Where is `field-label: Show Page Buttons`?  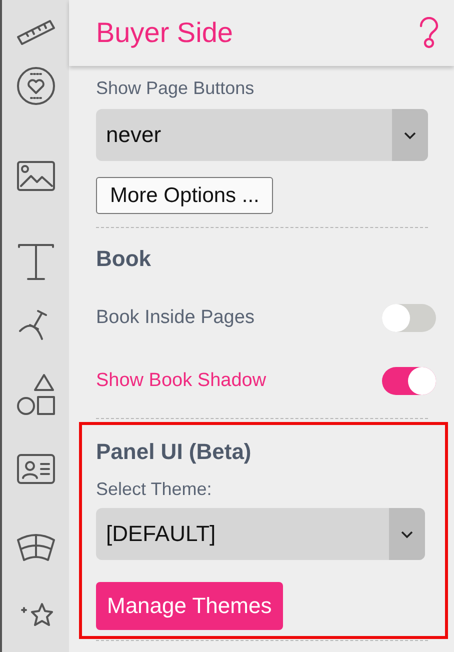
field-label: Show Page Buttons is located at coordinates (176, 88).